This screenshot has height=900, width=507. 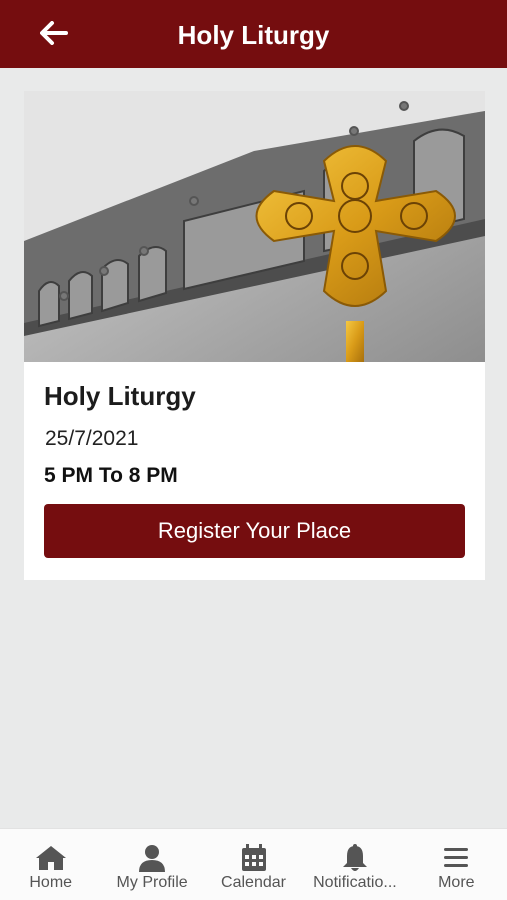 I want to click on user-icon, so click(x=152, y=858).